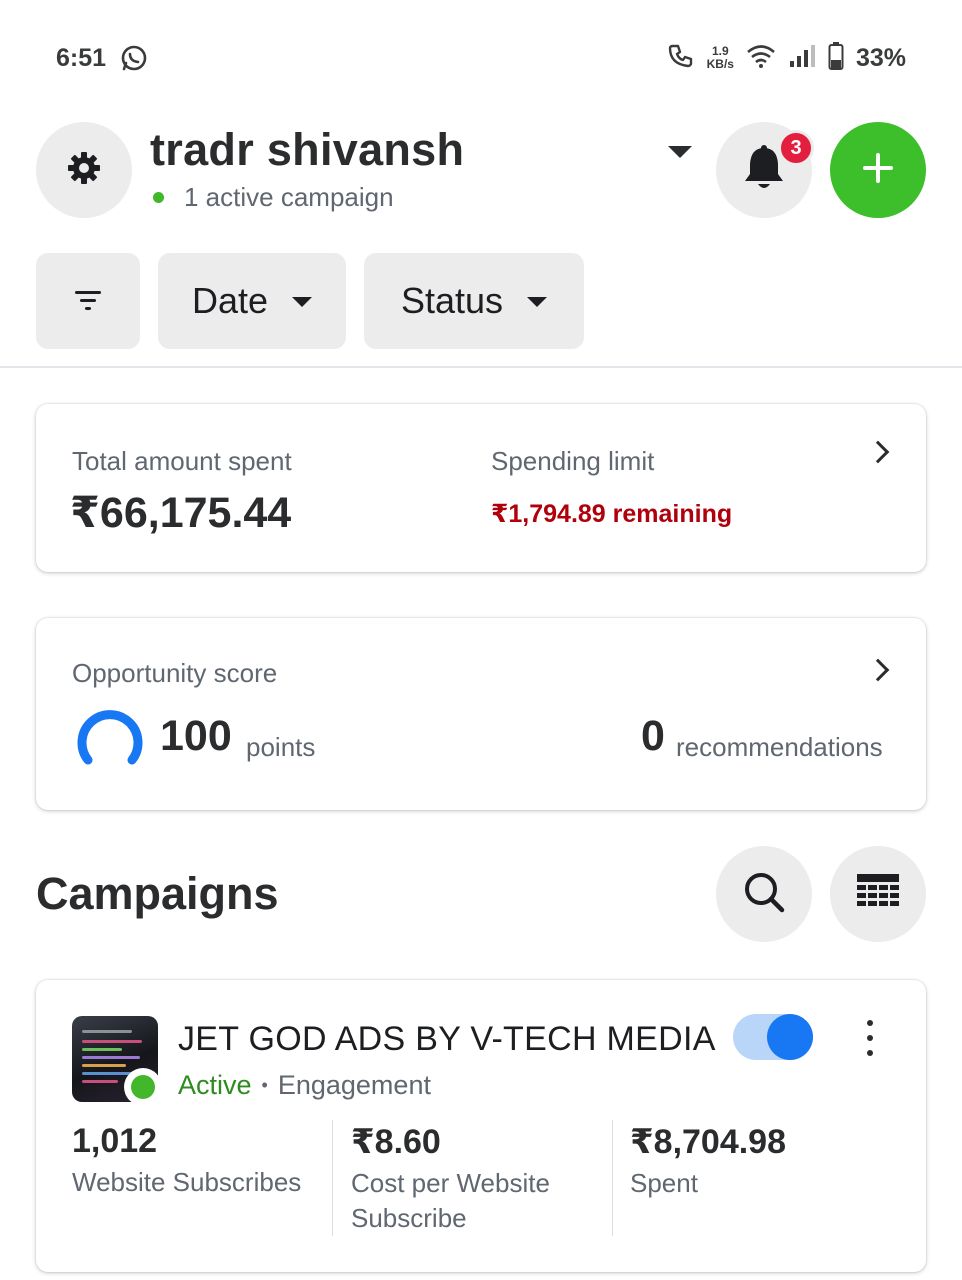 The width and height of the screenshot is (962, 1280). What do you see at coordinates (289, 197) in the screenshot?
I see `account-status-text: 1 active campaign` at bounding box center [289, 197].